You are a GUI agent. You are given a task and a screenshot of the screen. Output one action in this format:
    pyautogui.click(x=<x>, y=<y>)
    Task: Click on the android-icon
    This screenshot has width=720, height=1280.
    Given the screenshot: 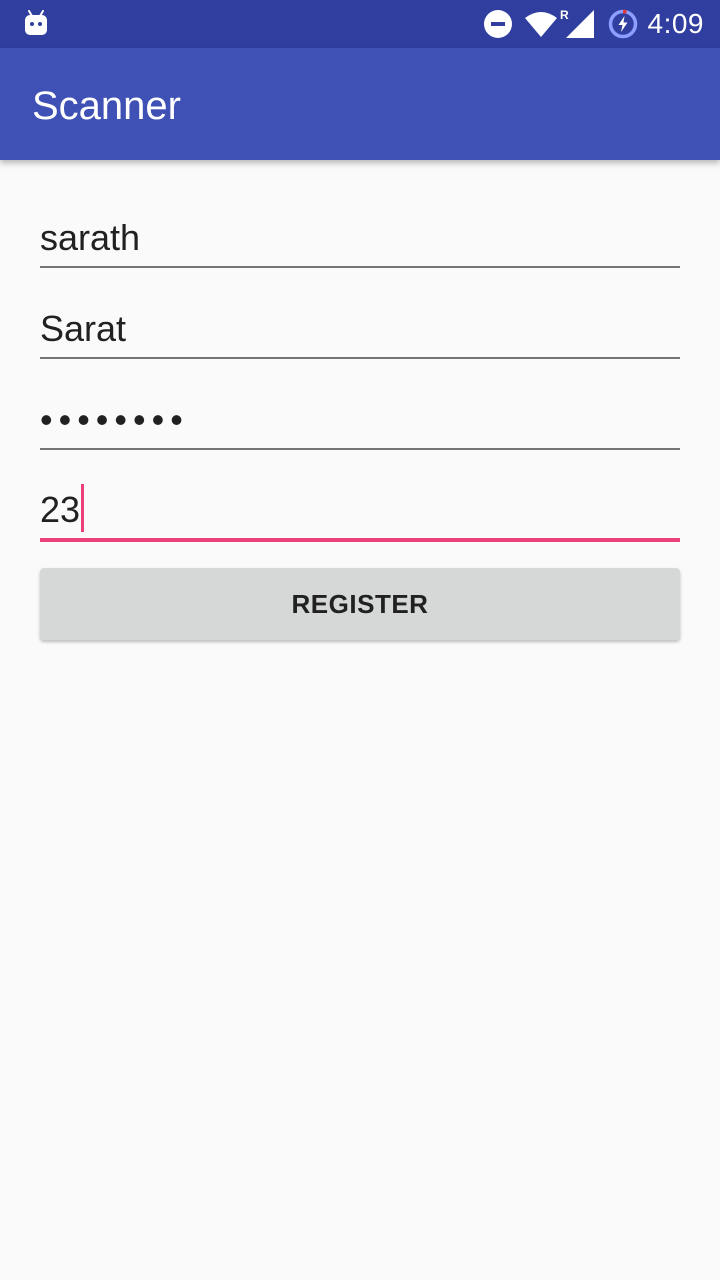 What is the action you would take?
    pyautogui.click(x=36, y=23)
    